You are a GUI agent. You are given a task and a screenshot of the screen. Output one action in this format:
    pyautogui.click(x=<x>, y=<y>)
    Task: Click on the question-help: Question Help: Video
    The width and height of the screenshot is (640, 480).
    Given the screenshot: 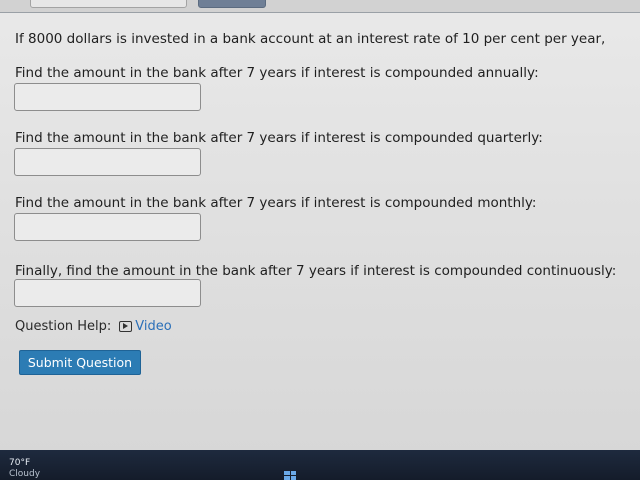 What is the action you would take?
    pyautogui.click(x=93, y=326)
    